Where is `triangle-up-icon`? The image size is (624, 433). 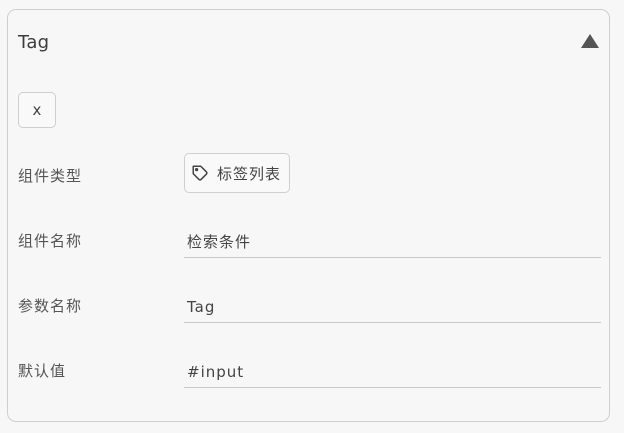 triangle-up-icon is located at coordinates (590, 41).